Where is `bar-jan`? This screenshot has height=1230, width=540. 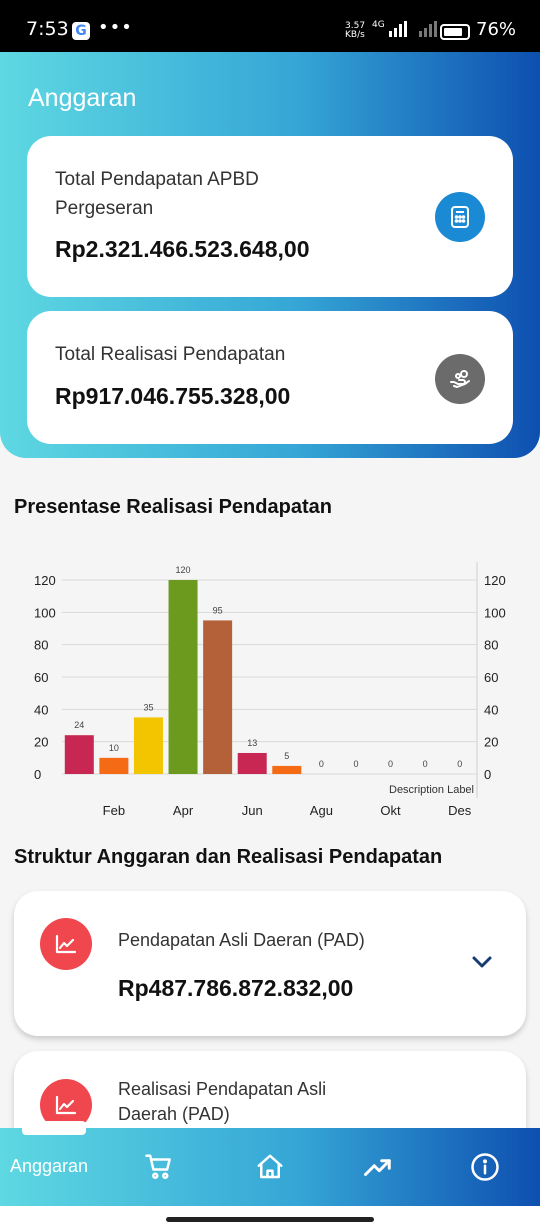
bar-jan is located at coordinates (79, 754).